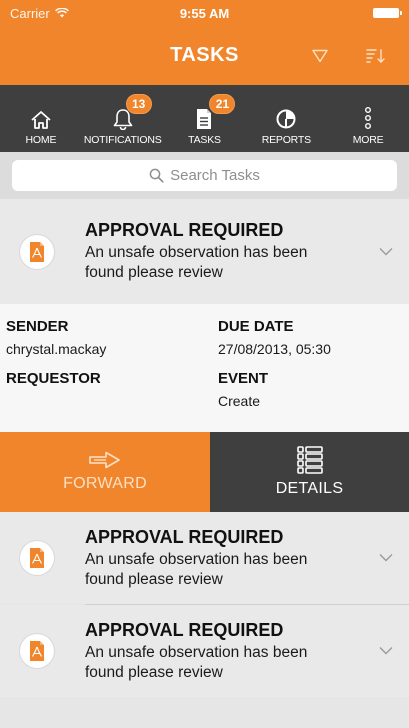 Image resolution: width=409 pixels, height=728 pixels. What do you see at coordinates (239, 401) in the screenshot?
I see `event-value: Create` at bounding box center [239, 401].